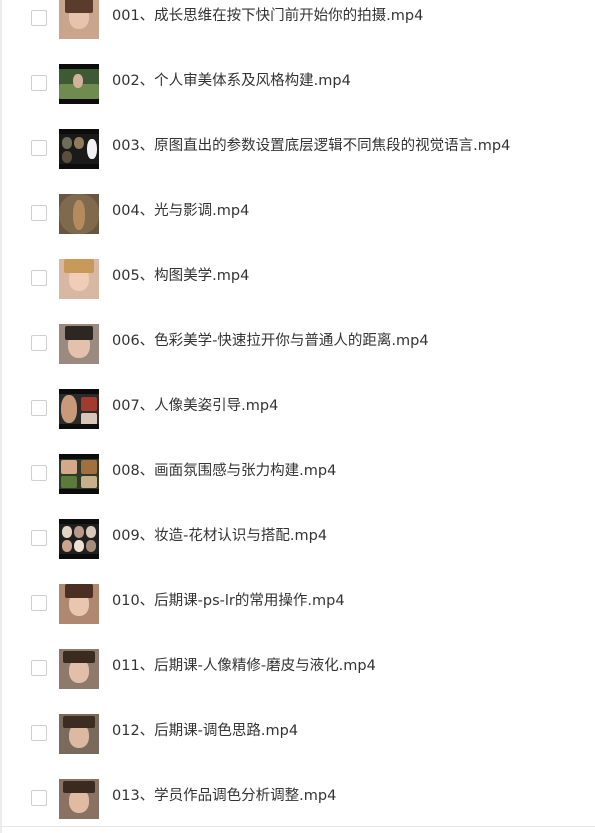 The width and height of the screenshot is (595, 833). I want to click on file-name: 011、后期课-人像精修-磨皮与液化.mp4, so click(244, 666).